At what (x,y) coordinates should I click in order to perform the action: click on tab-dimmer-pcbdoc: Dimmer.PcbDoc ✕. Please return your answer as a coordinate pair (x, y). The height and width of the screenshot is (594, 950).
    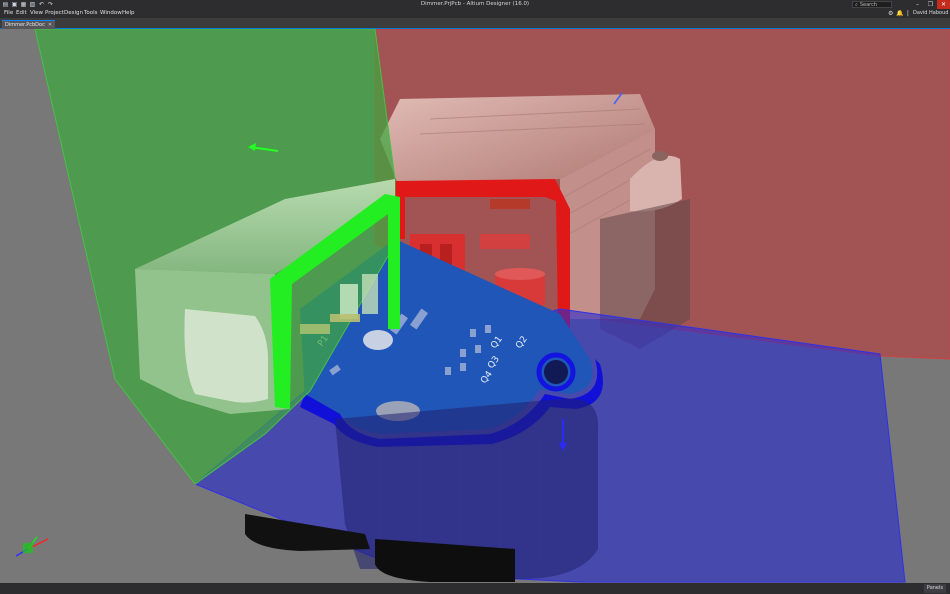
    Looking at the image, I should click on (29, 24).